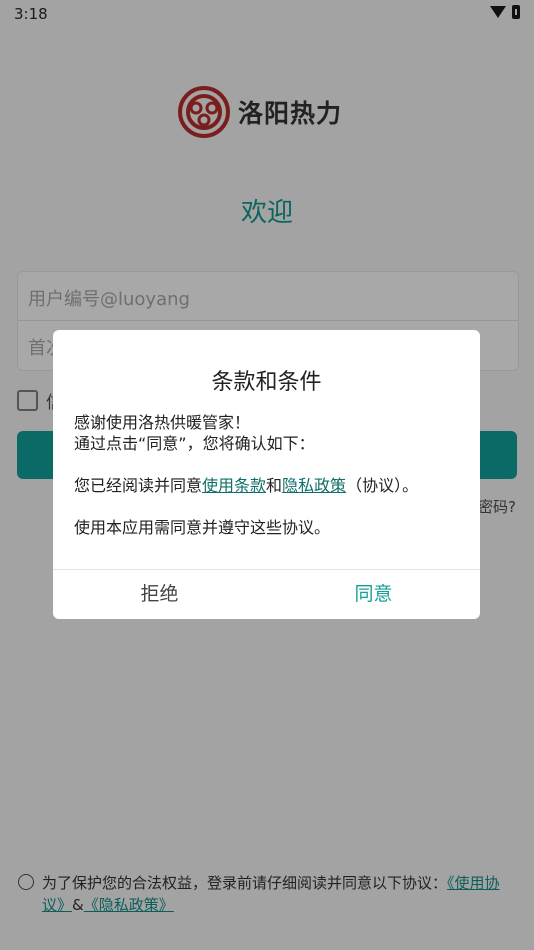 The width and height of the screenshot is (534, 950). I want to click on agreement-row: 为了保护您的合法权益，登录前请仔细阅读并同意以下协议：《使用协议》&《隐私政策》, so click(267, 894).